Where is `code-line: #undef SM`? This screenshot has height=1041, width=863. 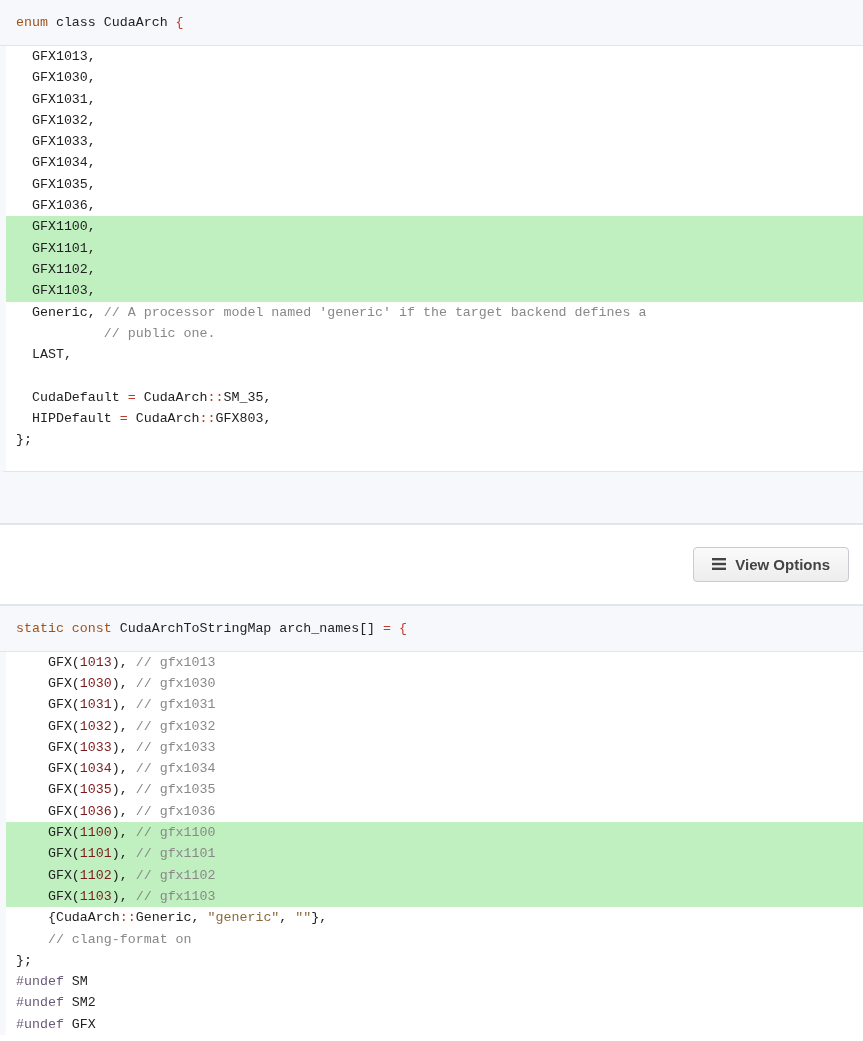 code-line: #undef SM is located at coordinates (52, 982).